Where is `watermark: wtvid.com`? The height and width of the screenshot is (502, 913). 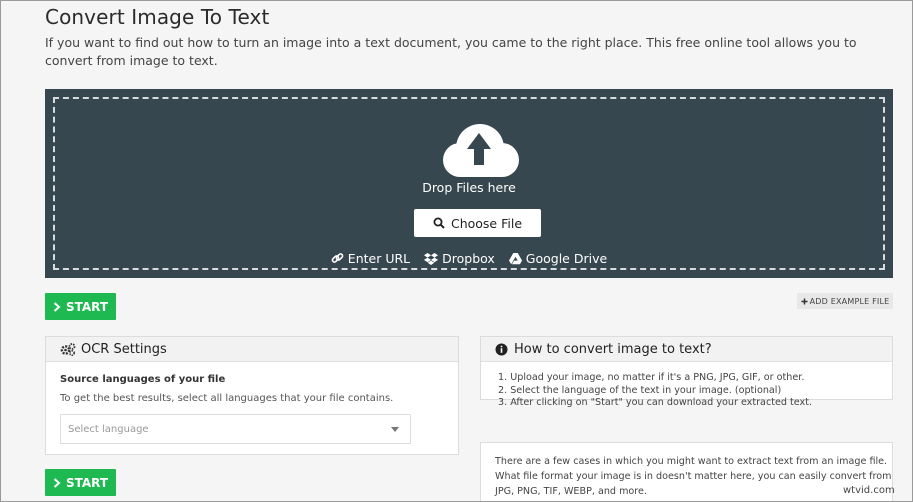
watermark: wtvid.com is located at coordinates (869, 490).